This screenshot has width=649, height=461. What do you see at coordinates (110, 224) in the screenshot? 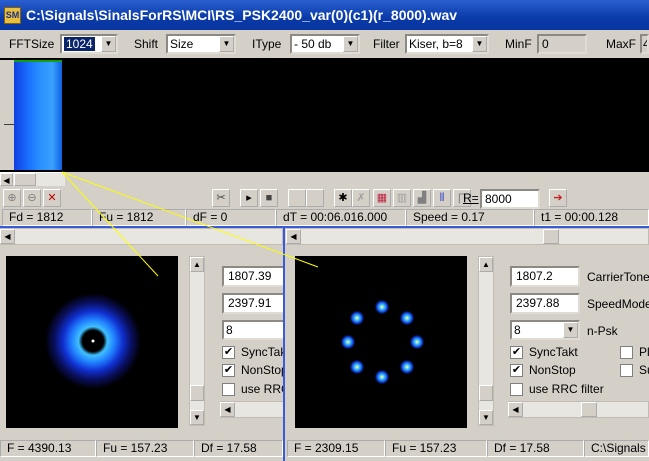
I see `marker-line-left` at bounding box center [110, 224].